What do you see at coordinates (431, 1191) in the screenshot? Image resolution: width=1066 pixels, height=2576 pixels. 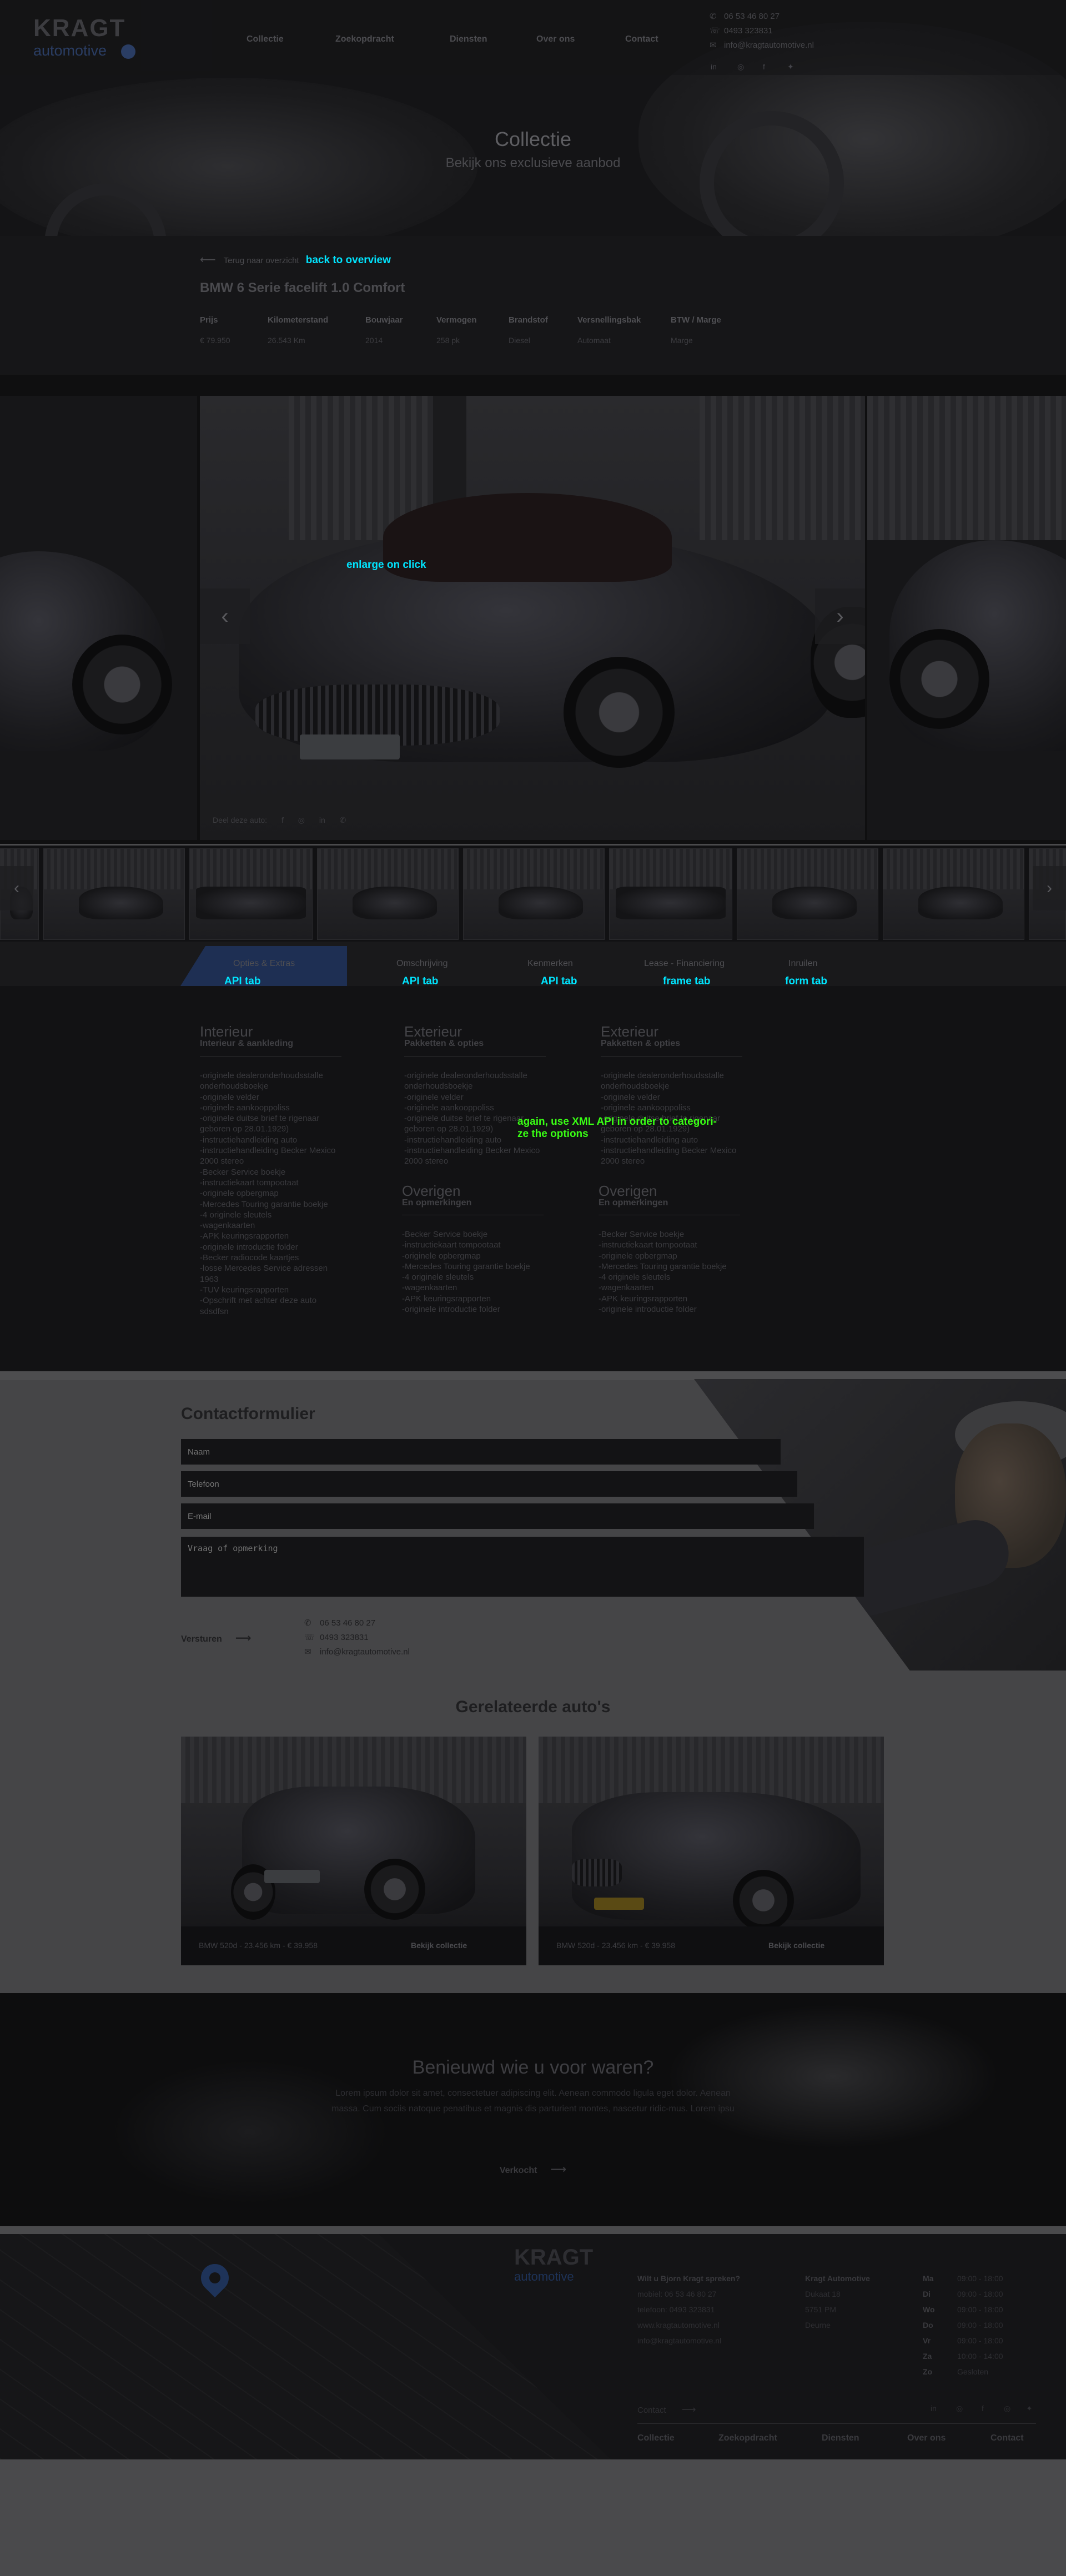 I see `options-col2b-title: Overigen` at bounding box center [431, 1191].